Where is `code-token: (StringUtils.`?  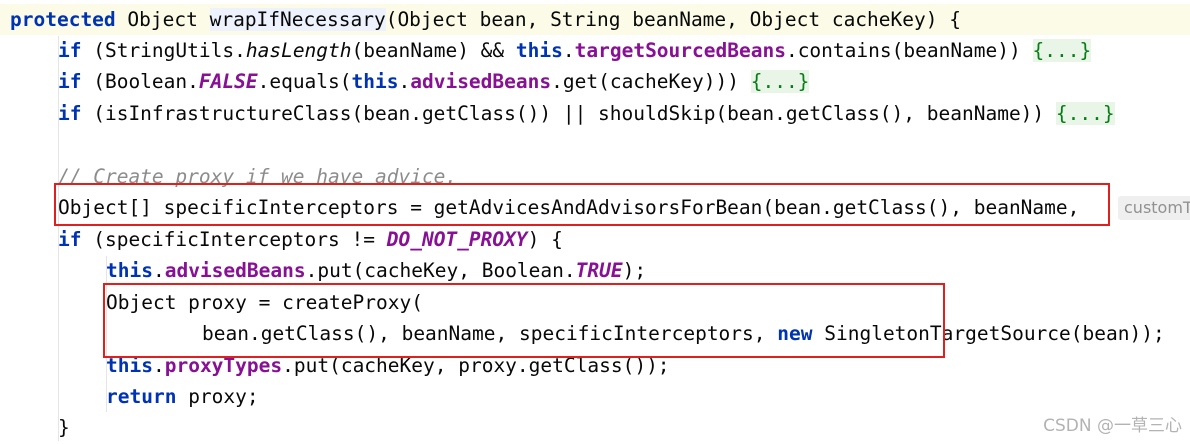 code-token: (StringUtils. is located at coordinates (163, 50).